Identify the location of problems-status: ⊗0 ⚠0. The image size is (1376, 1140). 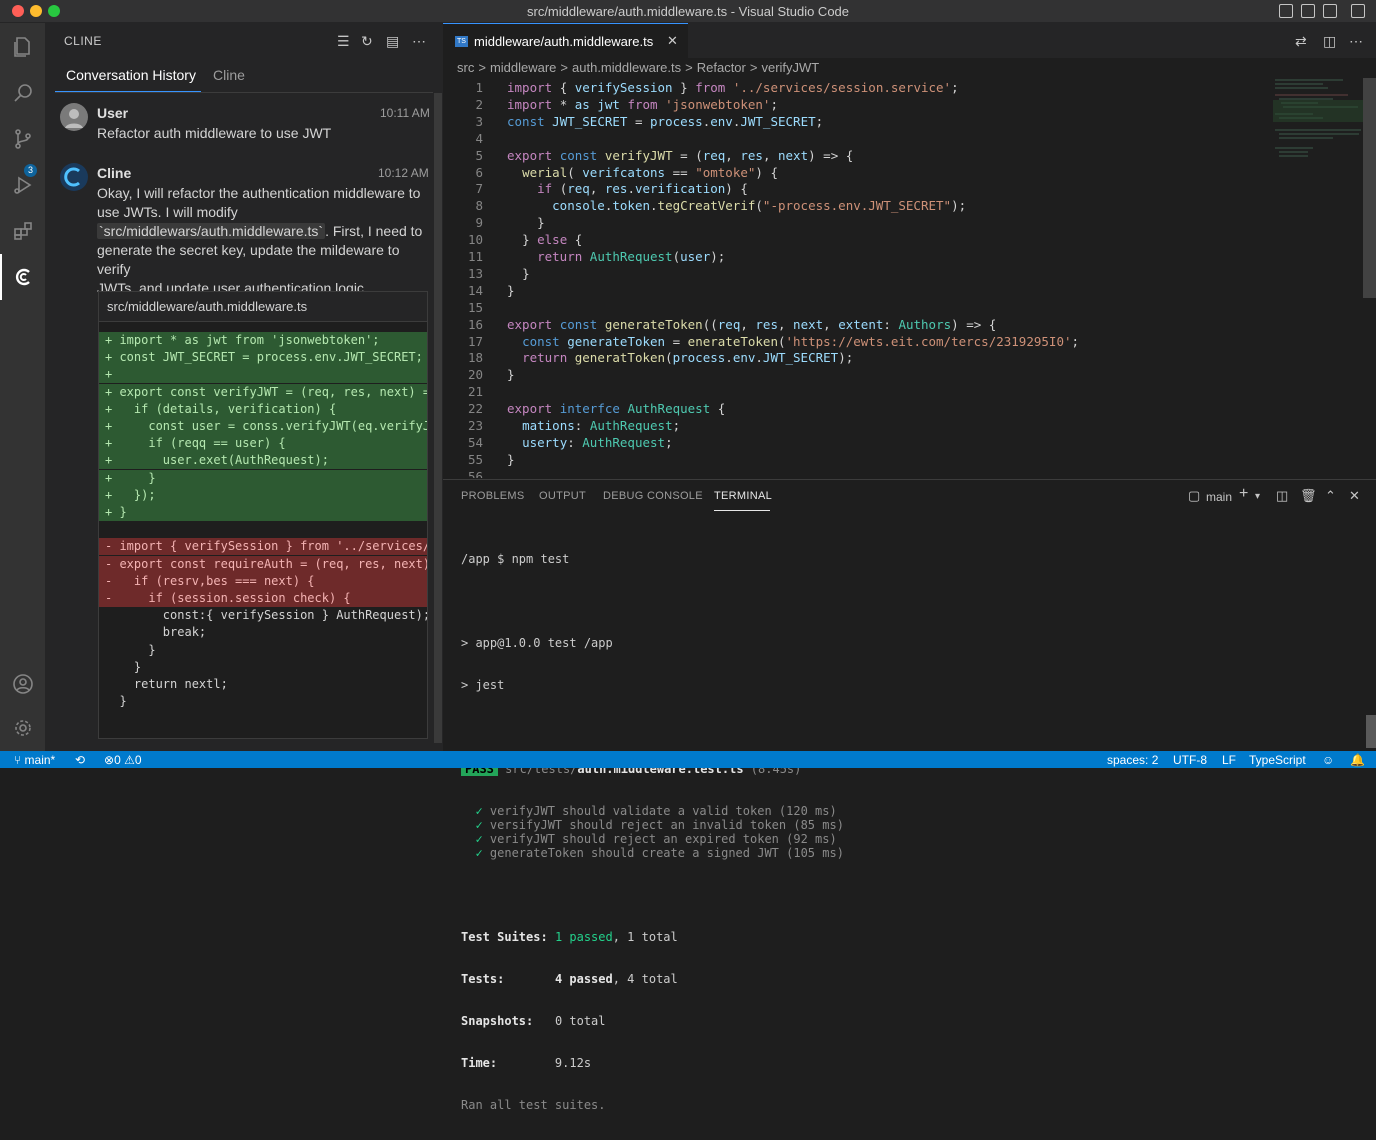
(123, 760).